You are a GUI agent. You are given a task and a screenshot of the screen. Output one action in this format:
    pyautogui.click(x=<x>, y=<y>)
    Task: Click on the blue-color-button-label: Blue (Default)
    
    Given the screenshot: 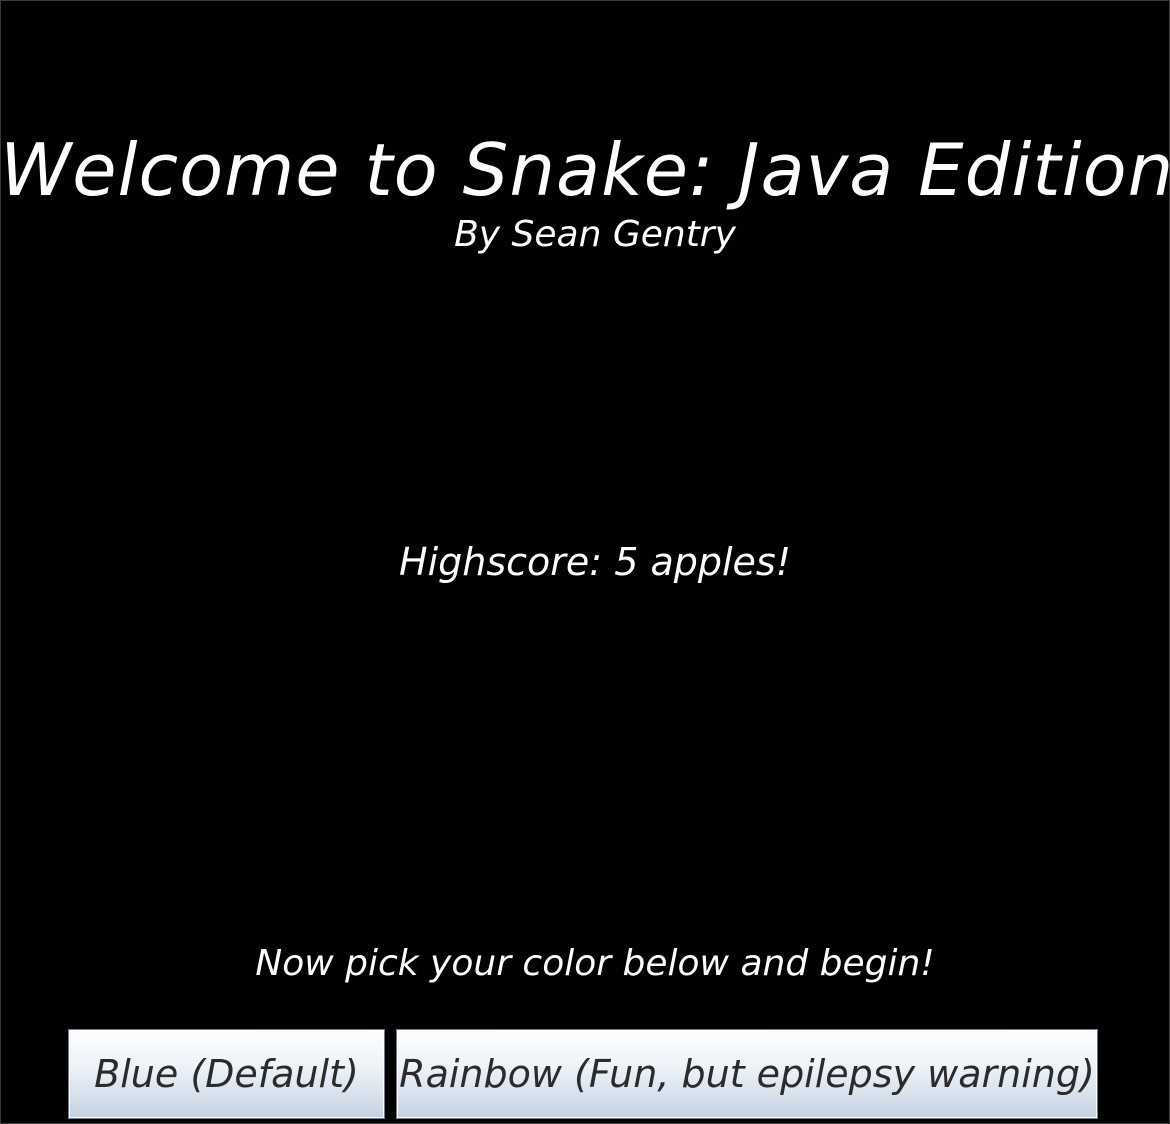 What is the action you would take?
    pyautogui.click(x=226, y=1074)
    